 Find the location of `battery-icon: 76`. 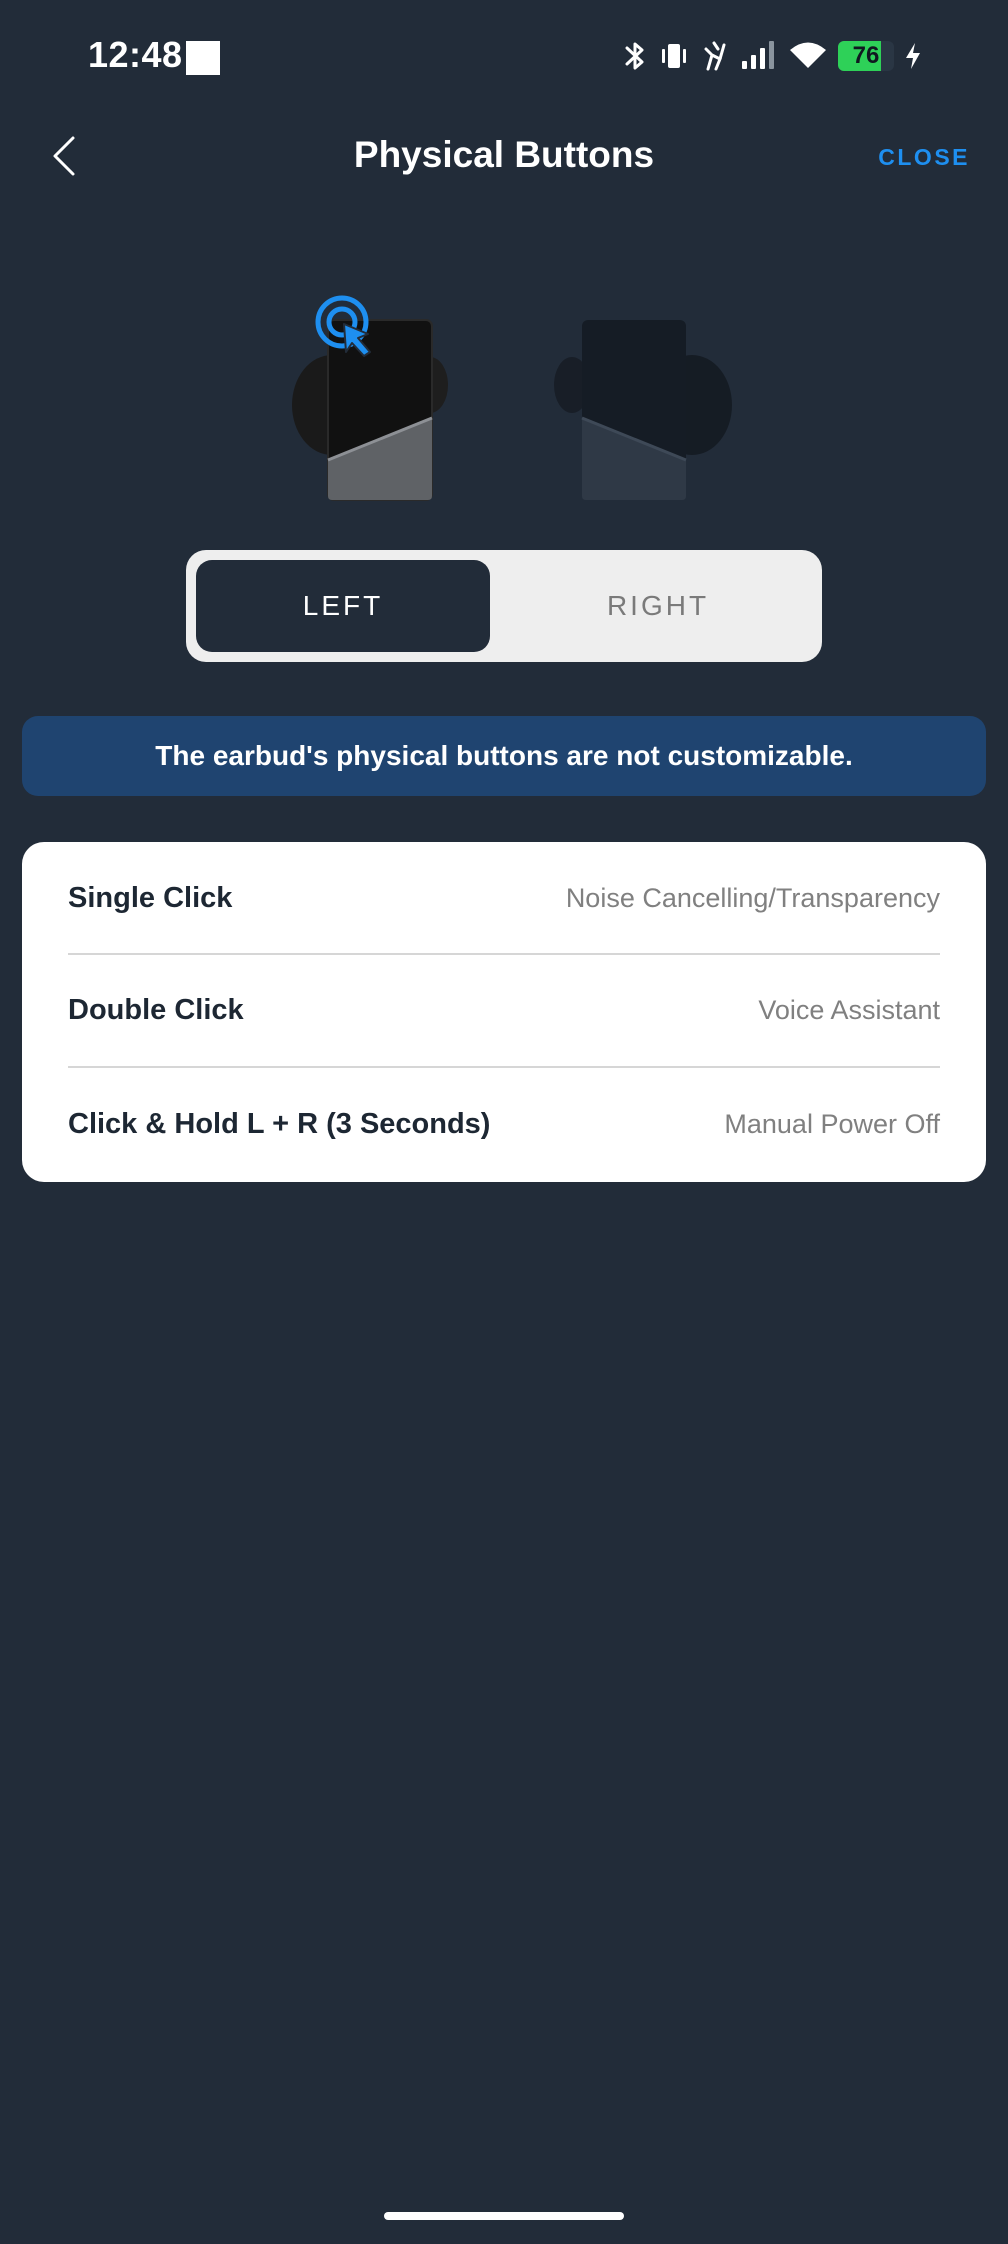

battery-icon: 76 is located at coordinates (866, 56).